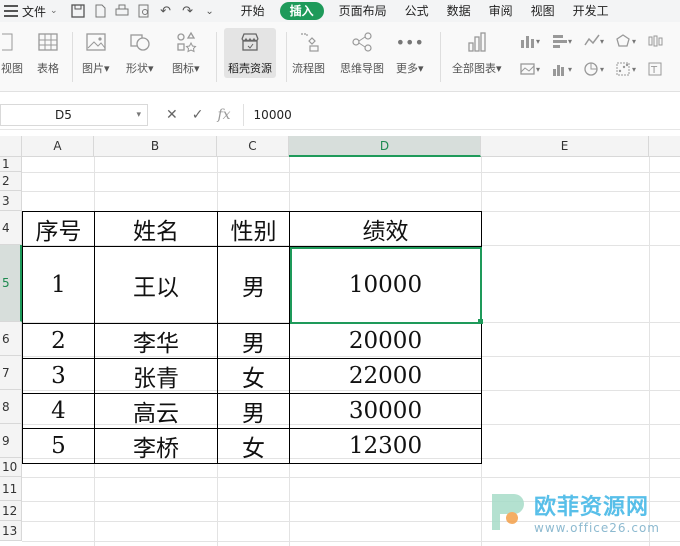 The height and width of the screenshot is (546, 680). I want to click on table-cell: 30000, so click(385, 411).